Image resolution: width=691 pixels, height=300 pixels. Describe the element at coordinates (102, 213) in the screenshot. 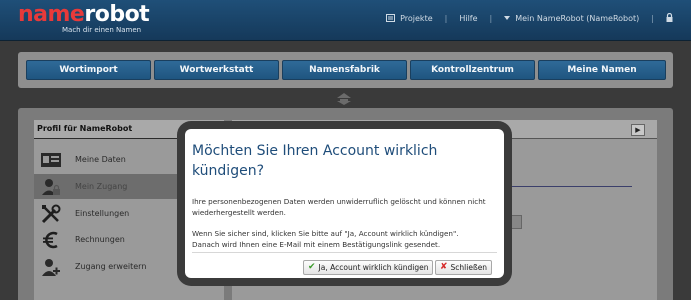

I see `sidebar-item-label: Einstellungen` at that location.